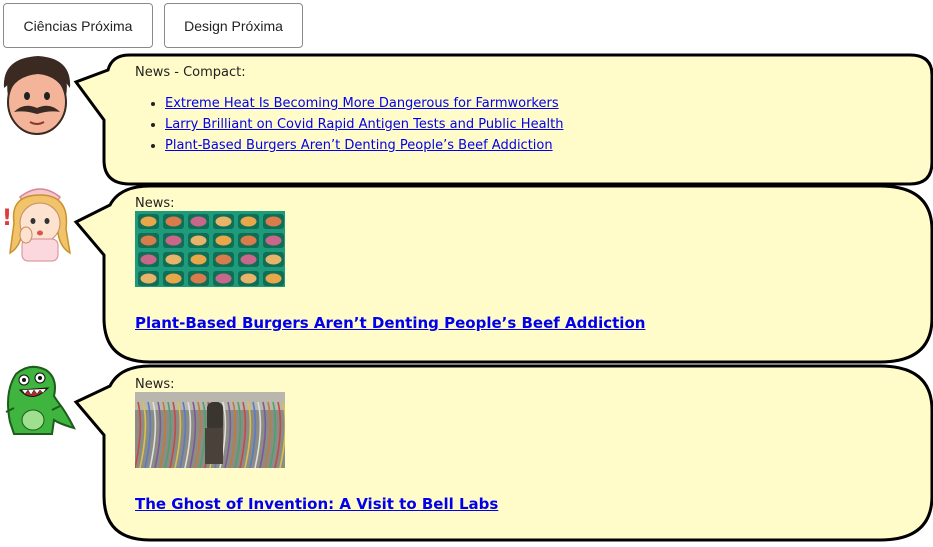  Describe the element at coordinates (210, 249) in the screenshot. I see `burgers-thumbnail-image` at that location.